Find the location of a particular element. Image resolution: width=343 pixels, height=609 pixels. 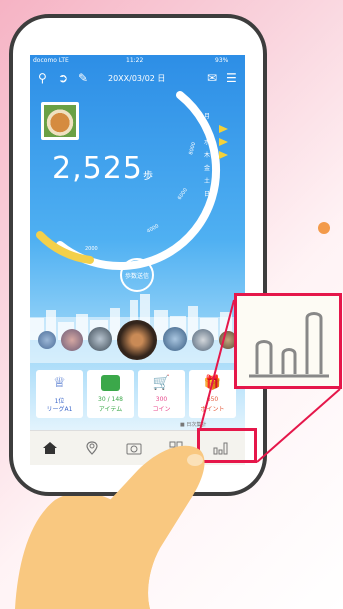

finger-overlay is located at coordinates (122, 527).